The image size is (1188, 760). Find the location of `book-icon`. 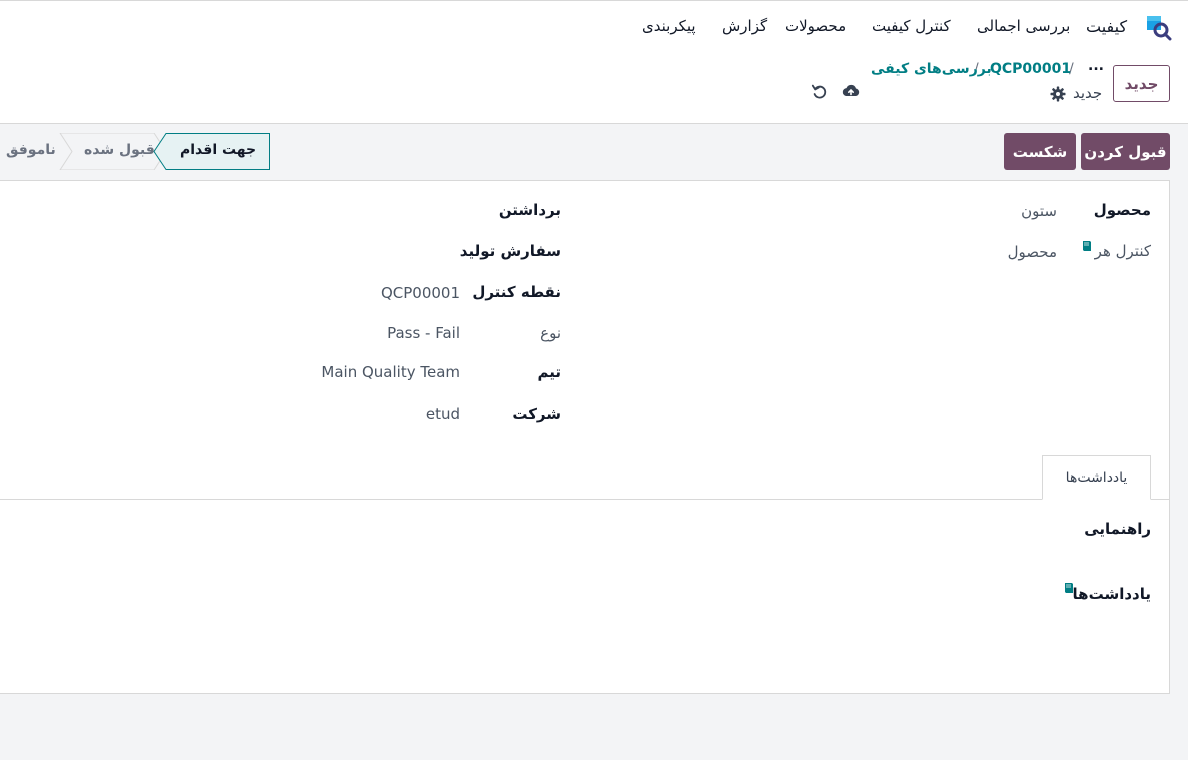

book-icon is located at coordinates (1087, 246).